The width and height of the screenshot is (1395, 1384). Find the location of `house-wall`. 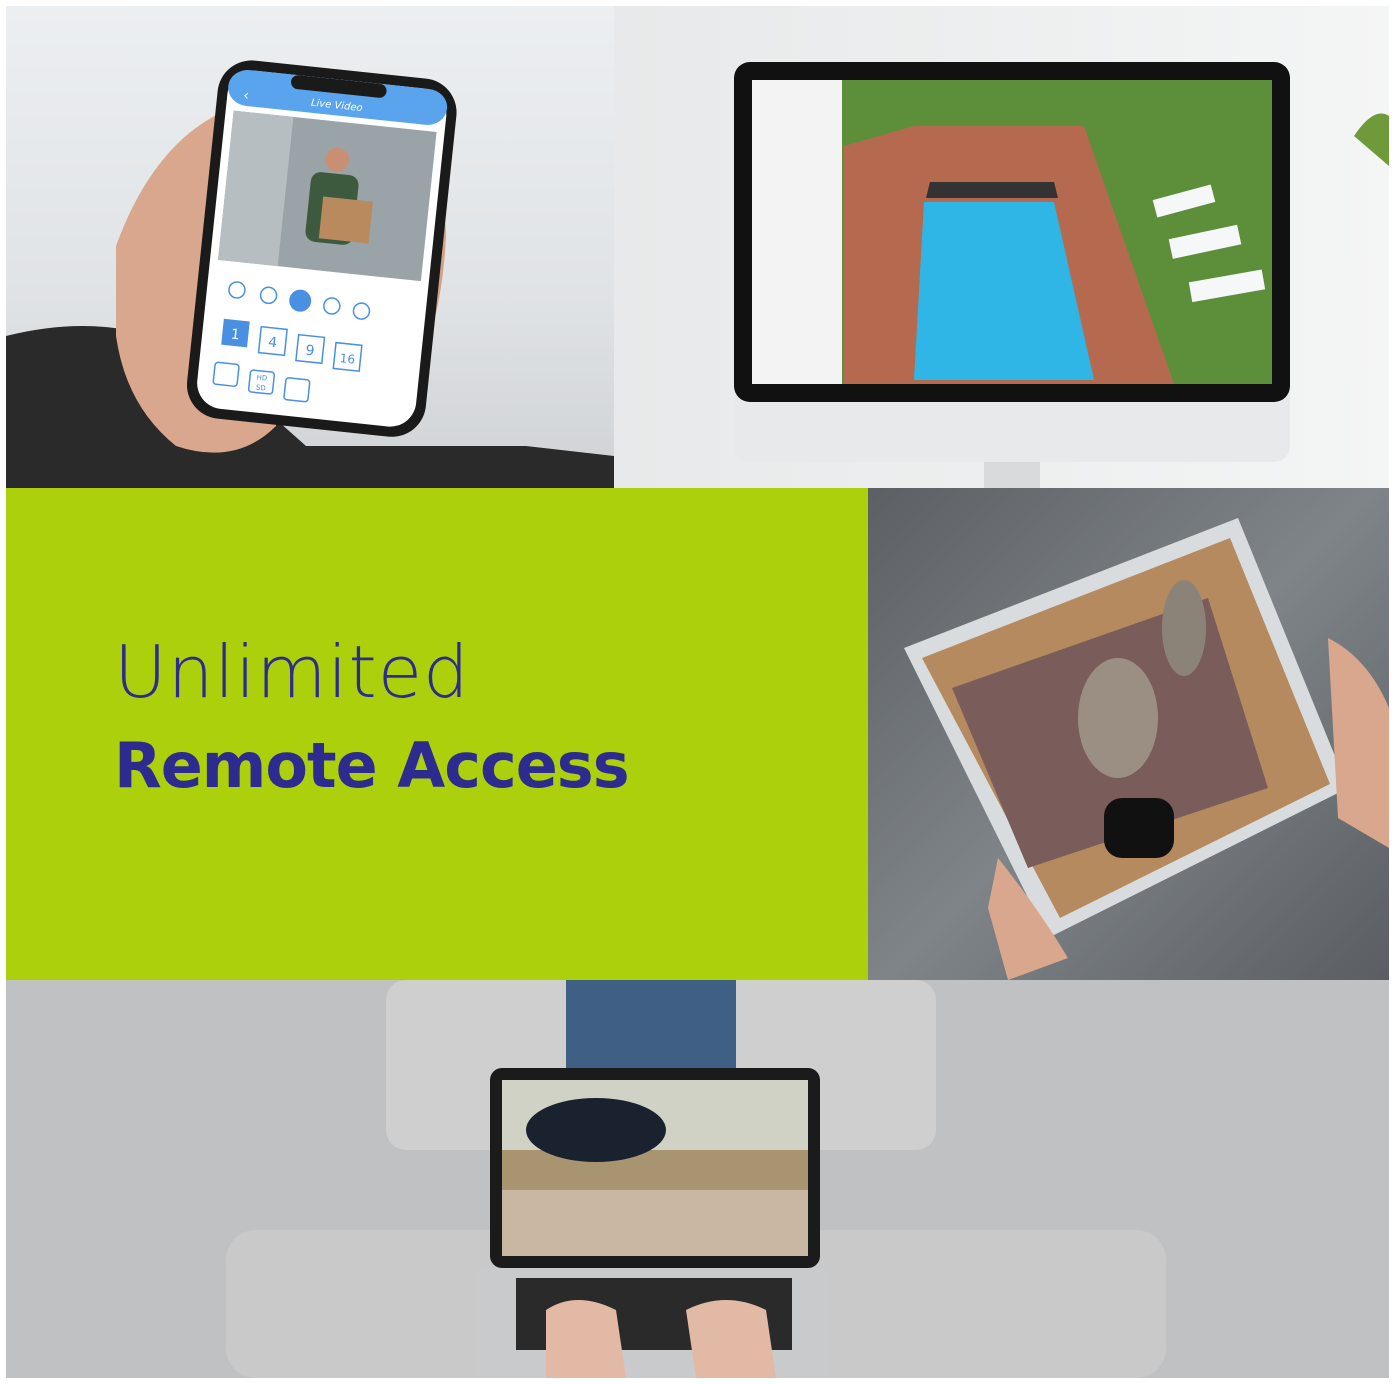

house-wall is located at coordinates (797, 232).